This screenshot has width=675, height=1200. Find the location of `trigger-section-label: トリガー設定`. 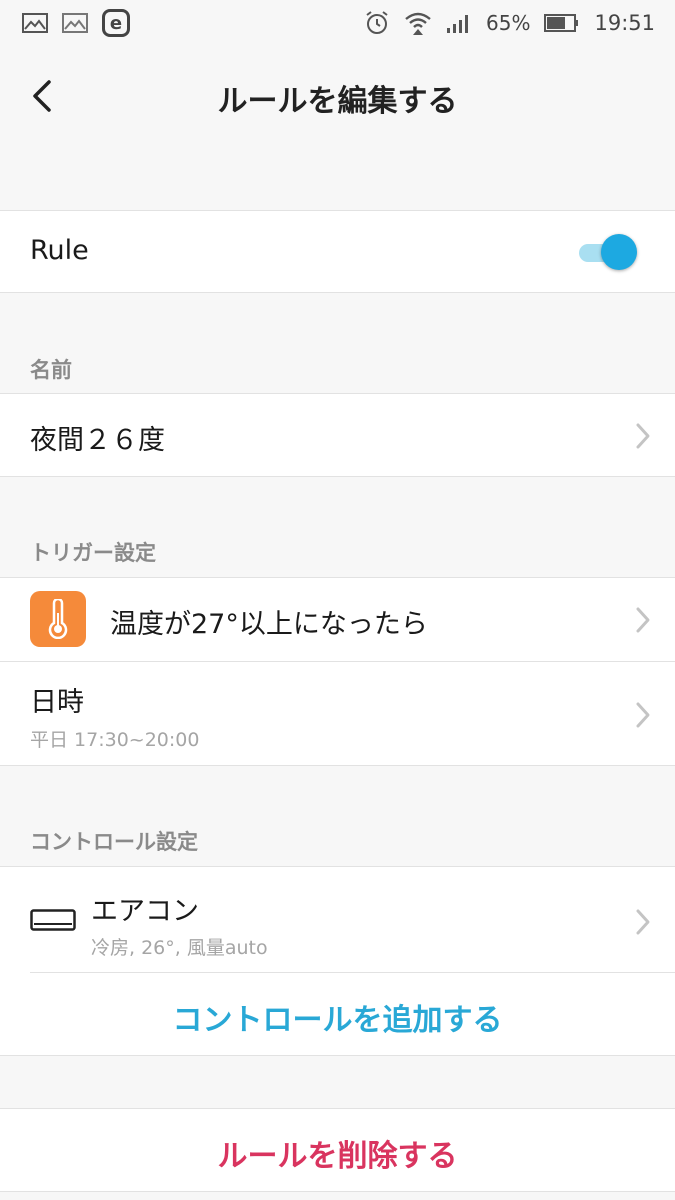

trigger-section-label: トリガー設定 is located at coordinates (93, 553).